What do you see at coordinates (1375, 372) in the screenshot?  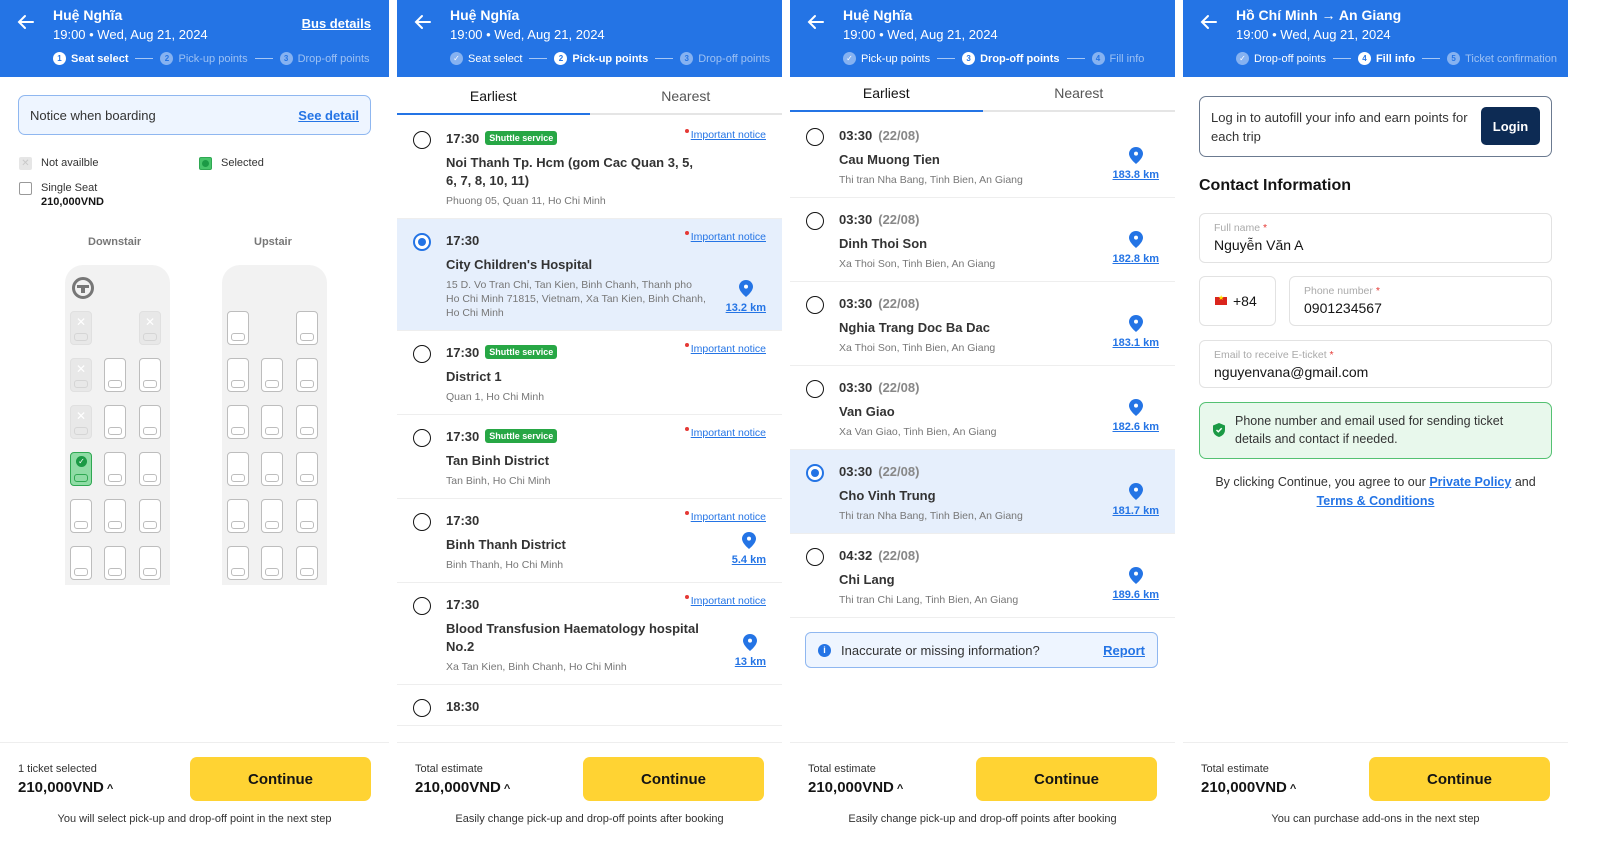 I see `email-input` at bounding box center [1375, 372].